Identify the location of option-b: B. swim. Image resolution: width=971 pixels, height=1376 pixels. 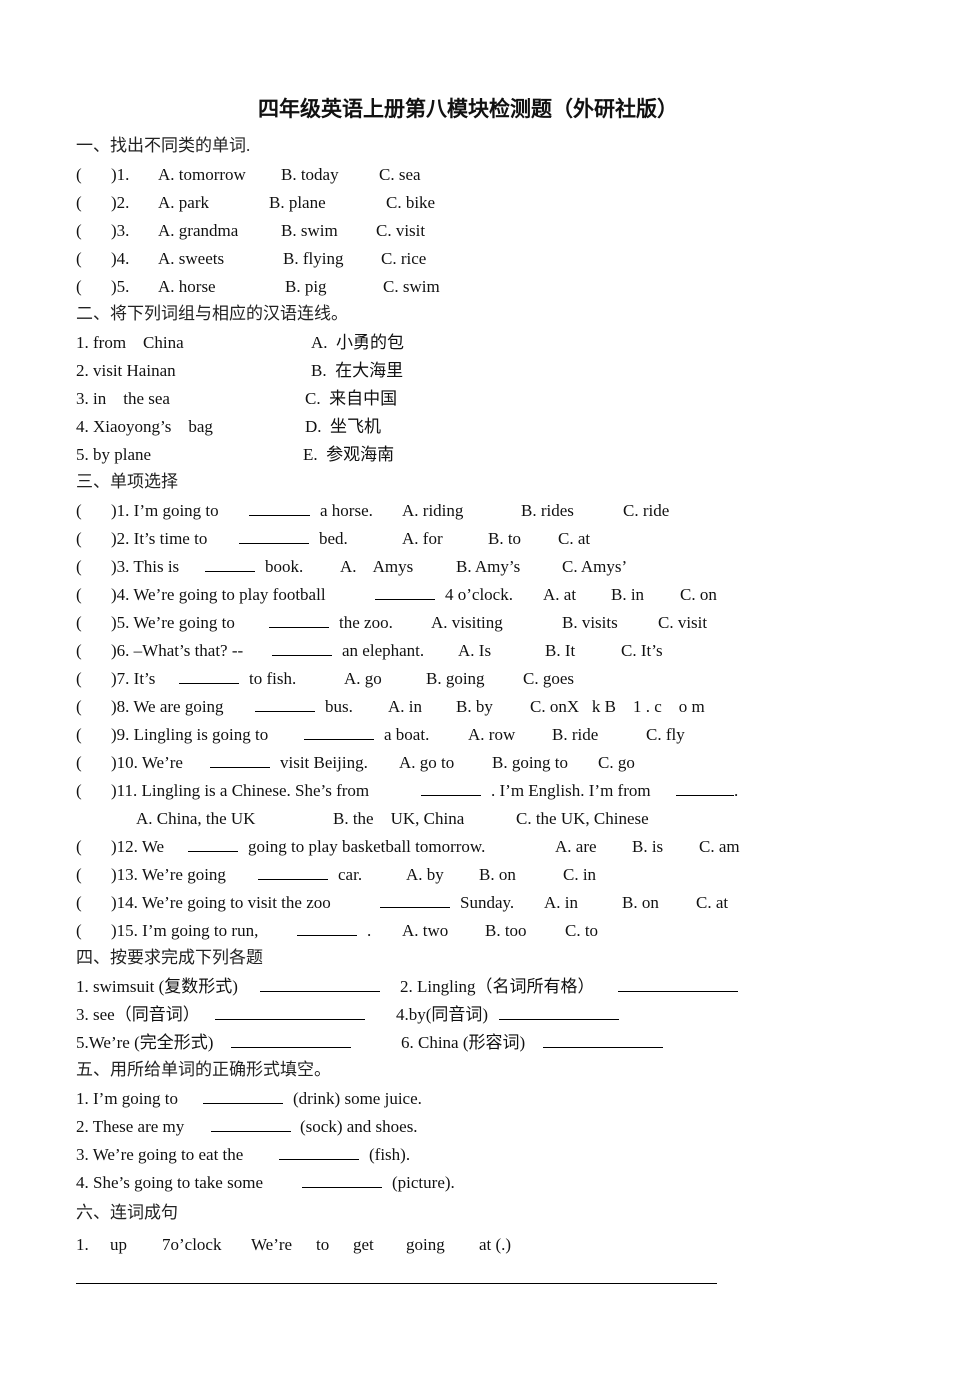
(309, 230).